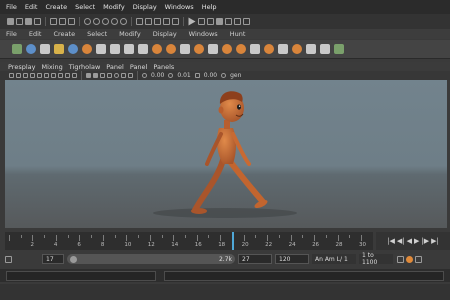 The image size is (450, 300). Describe the element at coordinates (165, 34) in the screenshot. I see `menuset-display: Display` at that location.